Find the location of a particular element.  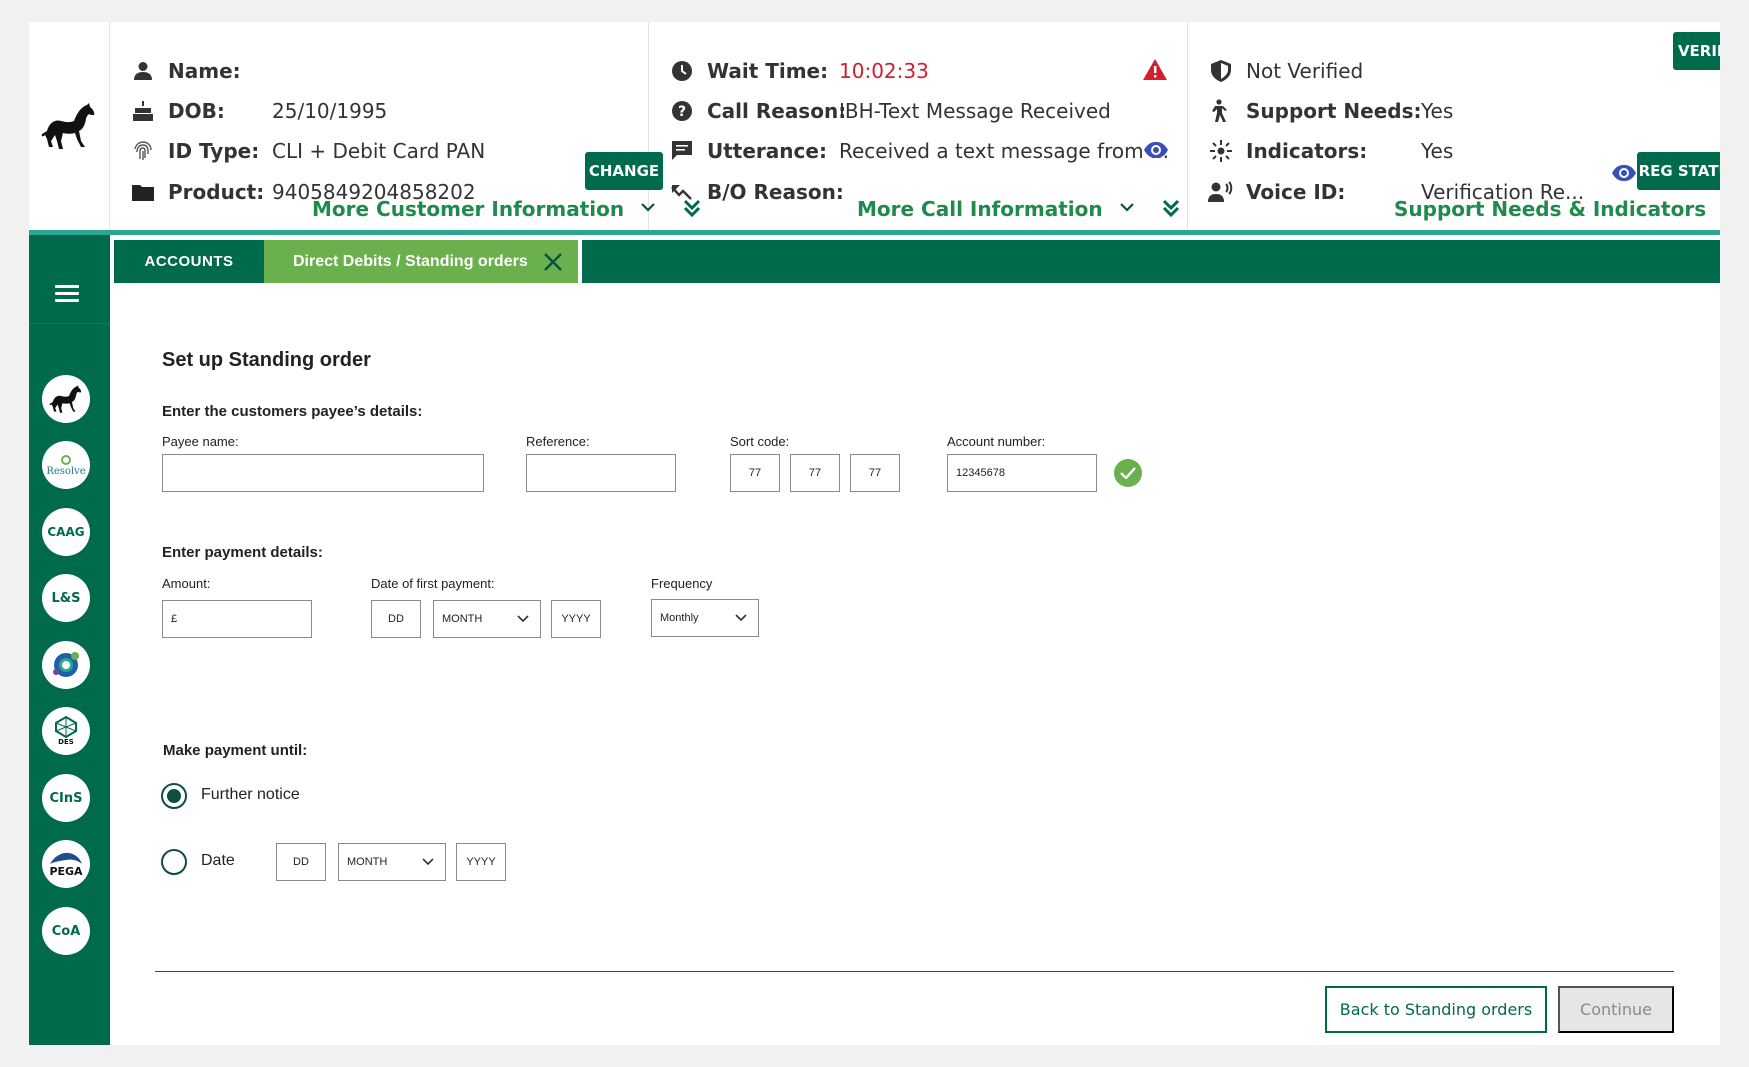

indicators-value: Yes is located at coordinates (1437, 151).